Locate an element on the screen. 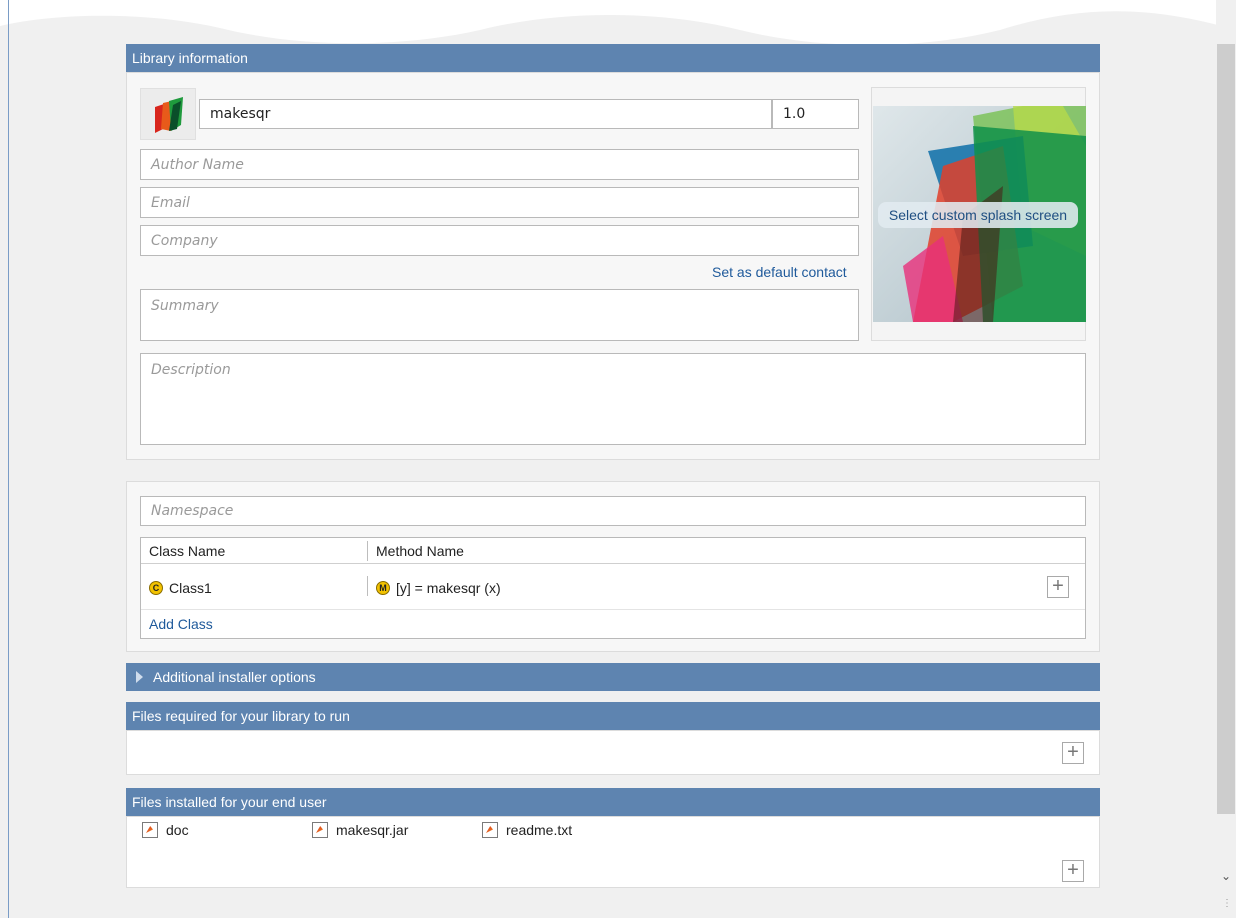 This screenshot has width=1236, height=918. class-row-class1: C Class1 is located at coordinates (180, 588).